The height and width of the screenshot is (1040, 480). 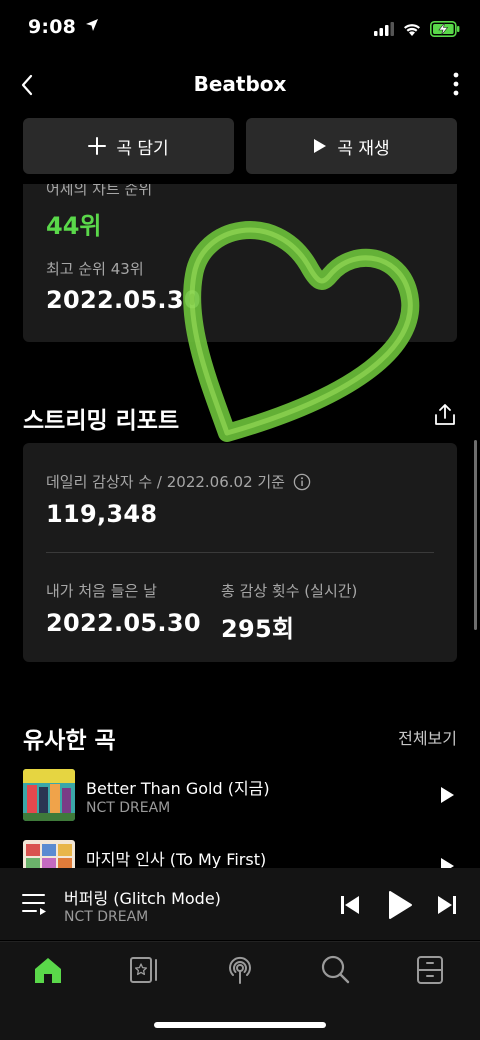 What do you see at coordinates (52, 27) in the screenshot?
I see `status-time-text: 9:08` at bounding box center [52, 27].